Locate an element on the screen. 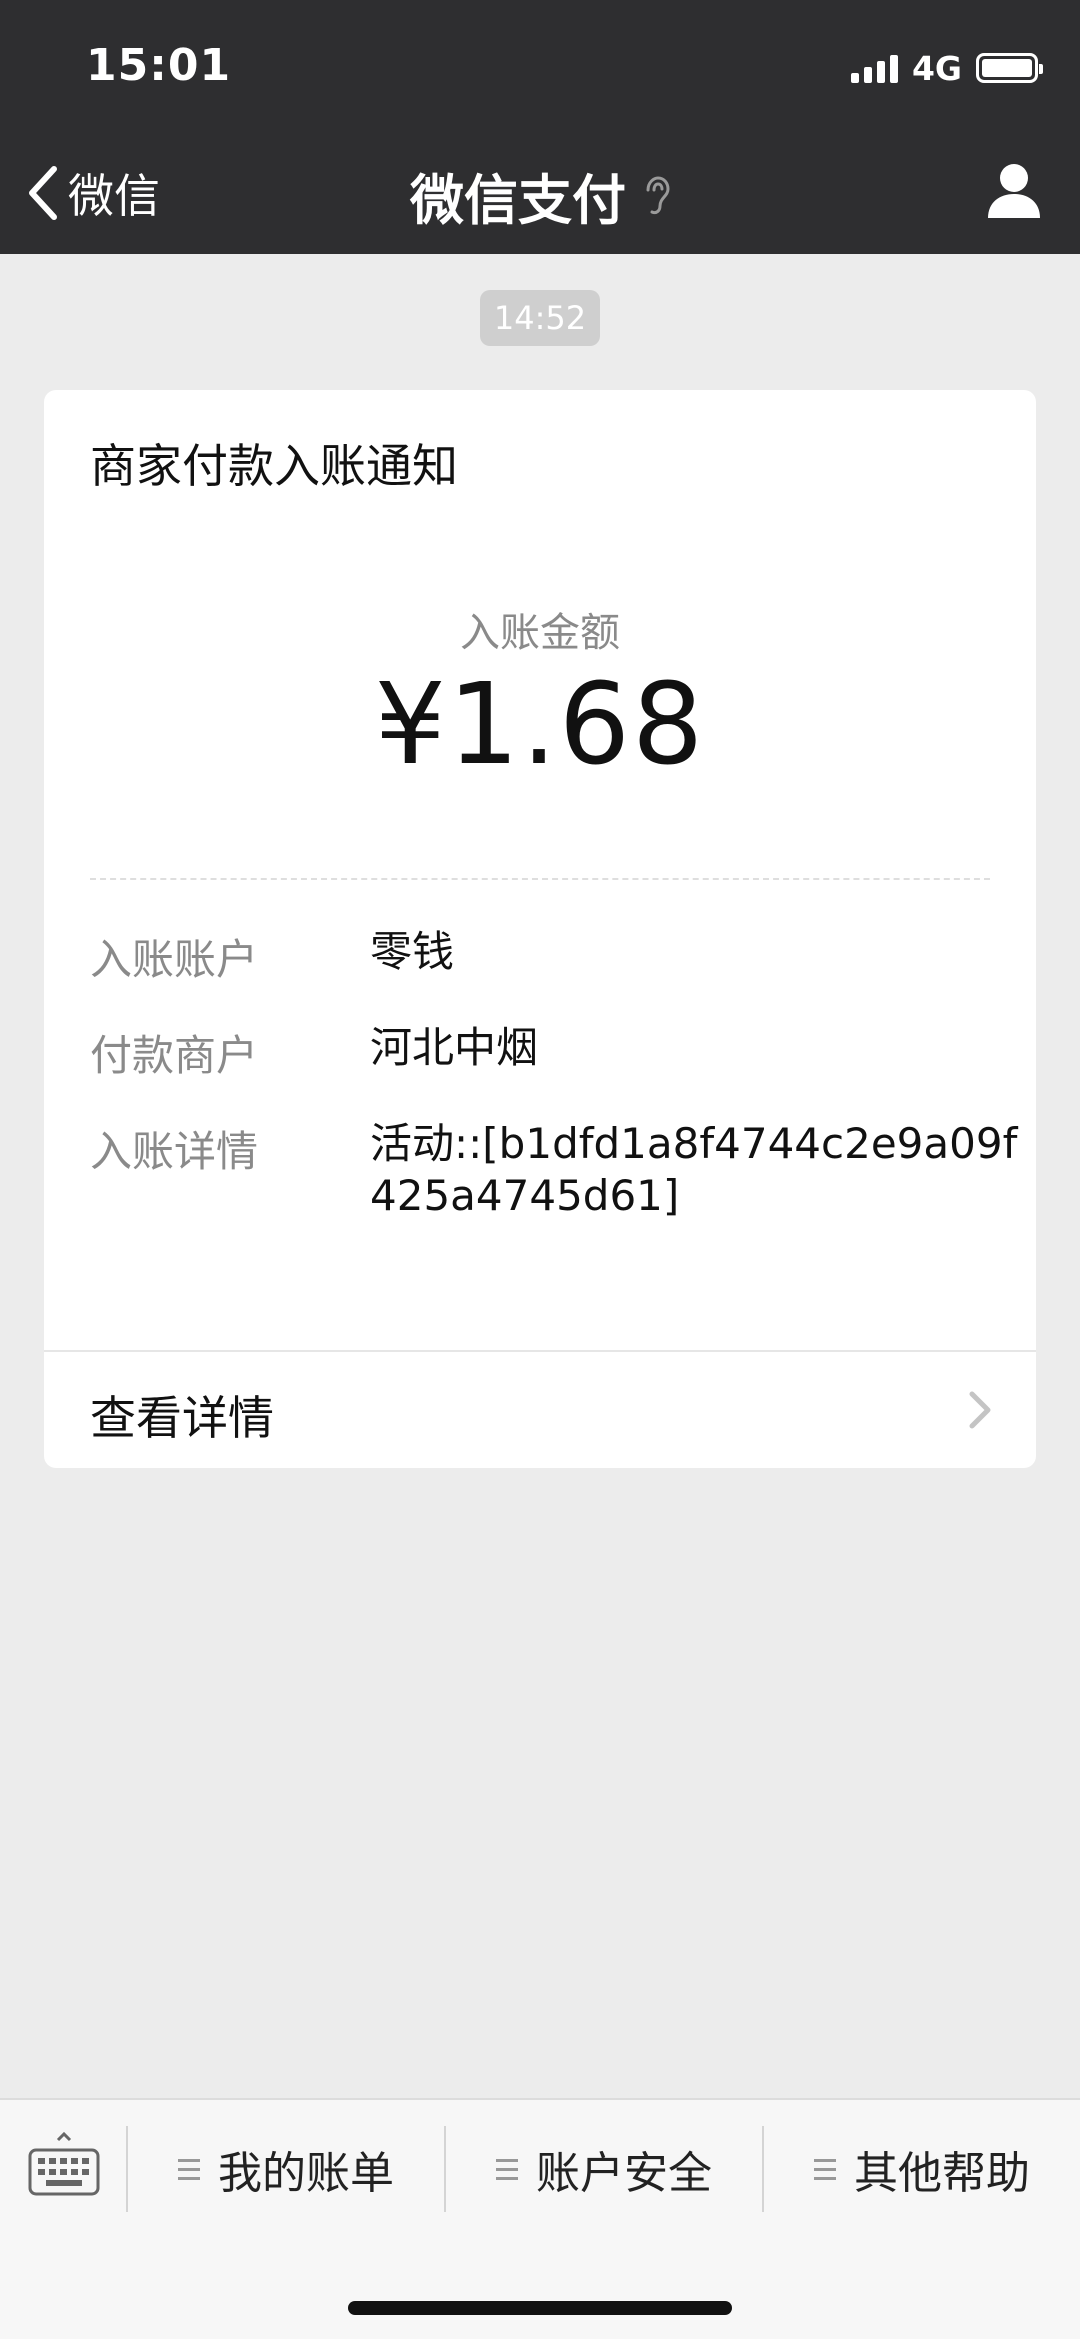 Image resolution: width=1080 pixels, height=2339 pixels. view-details-button: 查看详情 is located at coordinates (540, 1410).